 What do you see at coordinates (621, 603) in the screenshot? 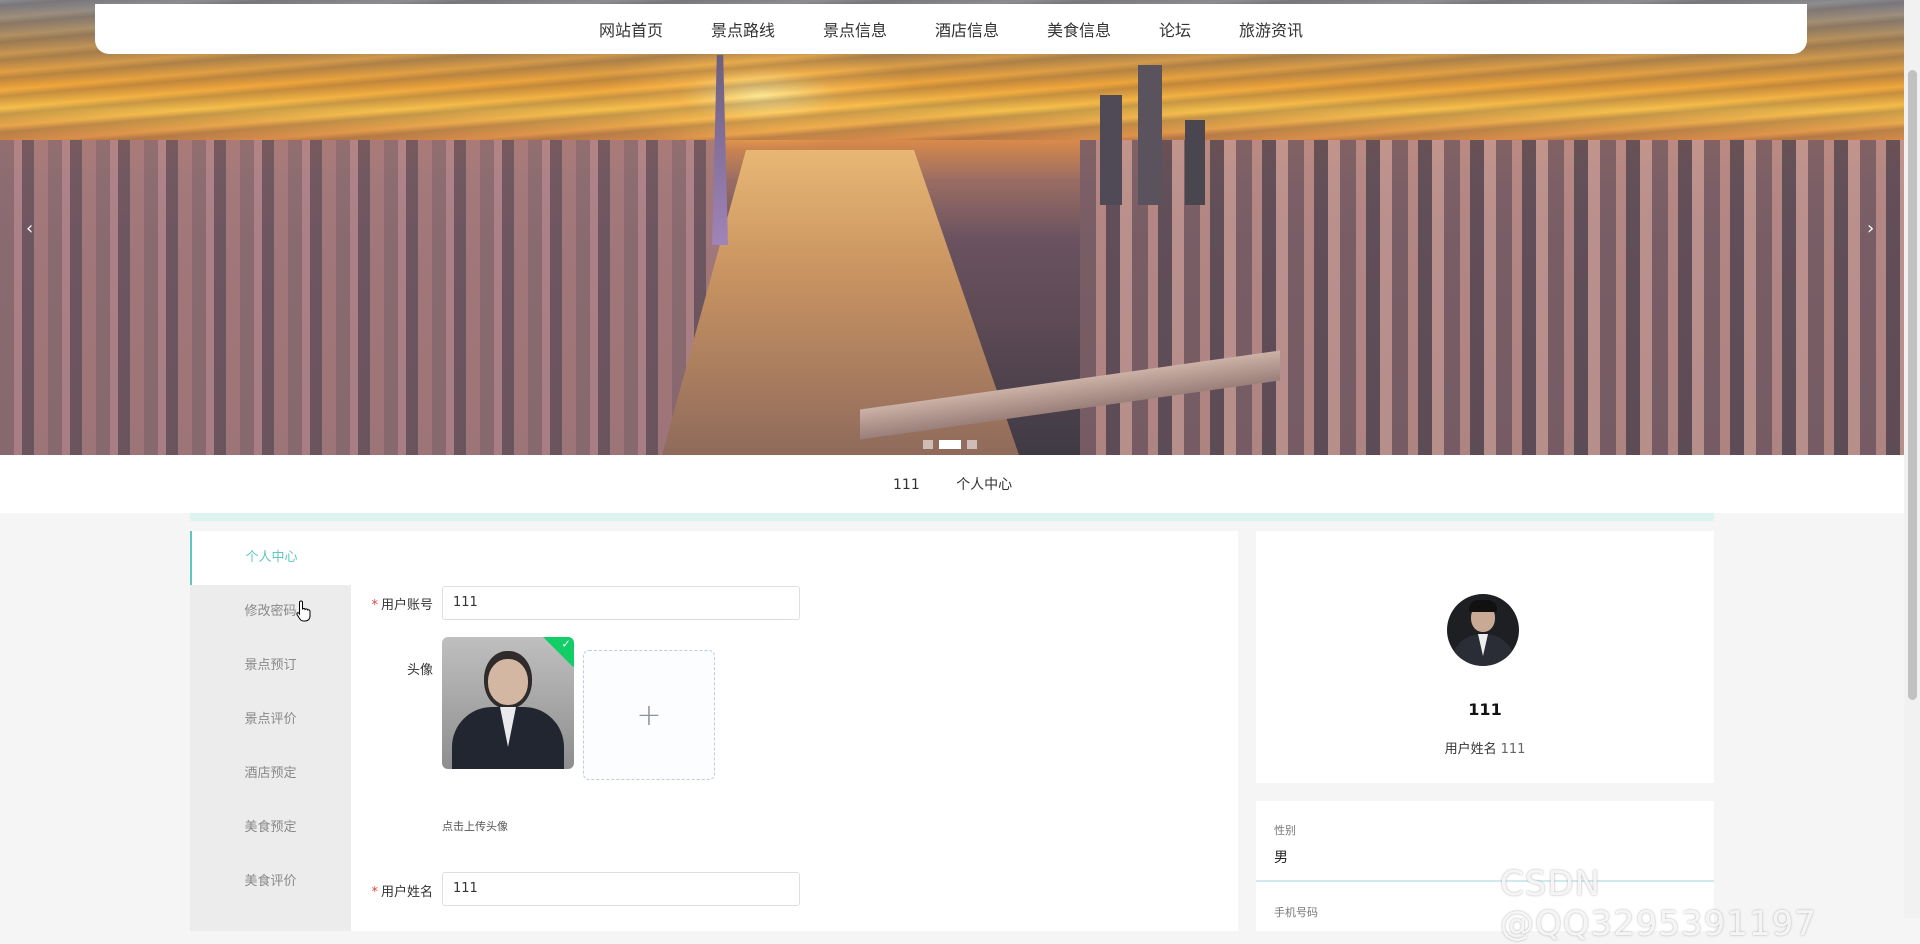
I see `account-input: 111` at bounding box center [621, 603].